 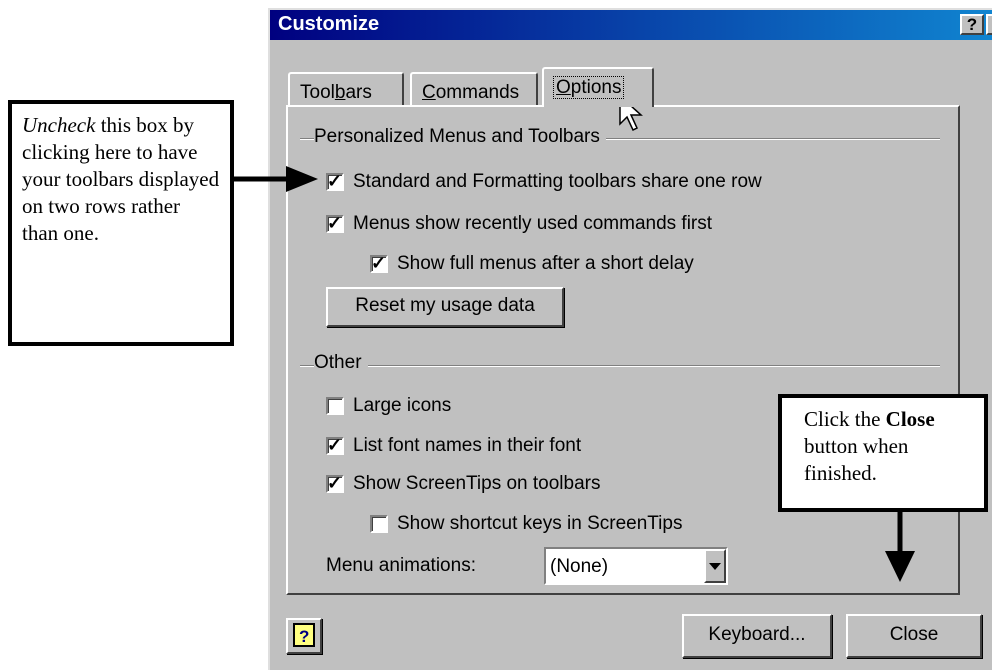 What do you see at coordinates (588, 87) in the screenshot?
I see `tab-options-label: Options` at bounding box center [588, 87].